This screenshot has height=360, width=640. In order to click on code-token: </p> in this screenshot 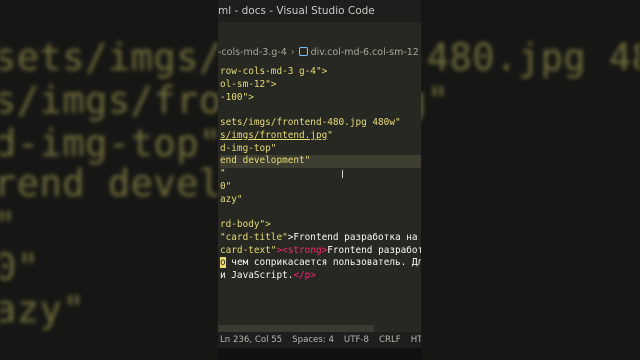, I will do `click(304, 275)`.